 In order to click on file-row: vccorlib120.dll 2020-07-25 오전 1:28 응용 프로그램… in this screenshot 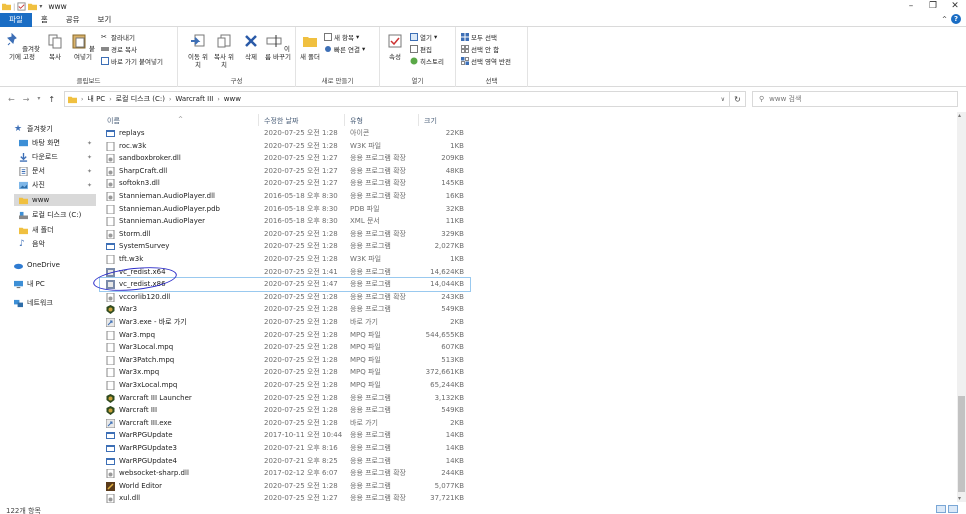, I will do `click(285, 297)`.